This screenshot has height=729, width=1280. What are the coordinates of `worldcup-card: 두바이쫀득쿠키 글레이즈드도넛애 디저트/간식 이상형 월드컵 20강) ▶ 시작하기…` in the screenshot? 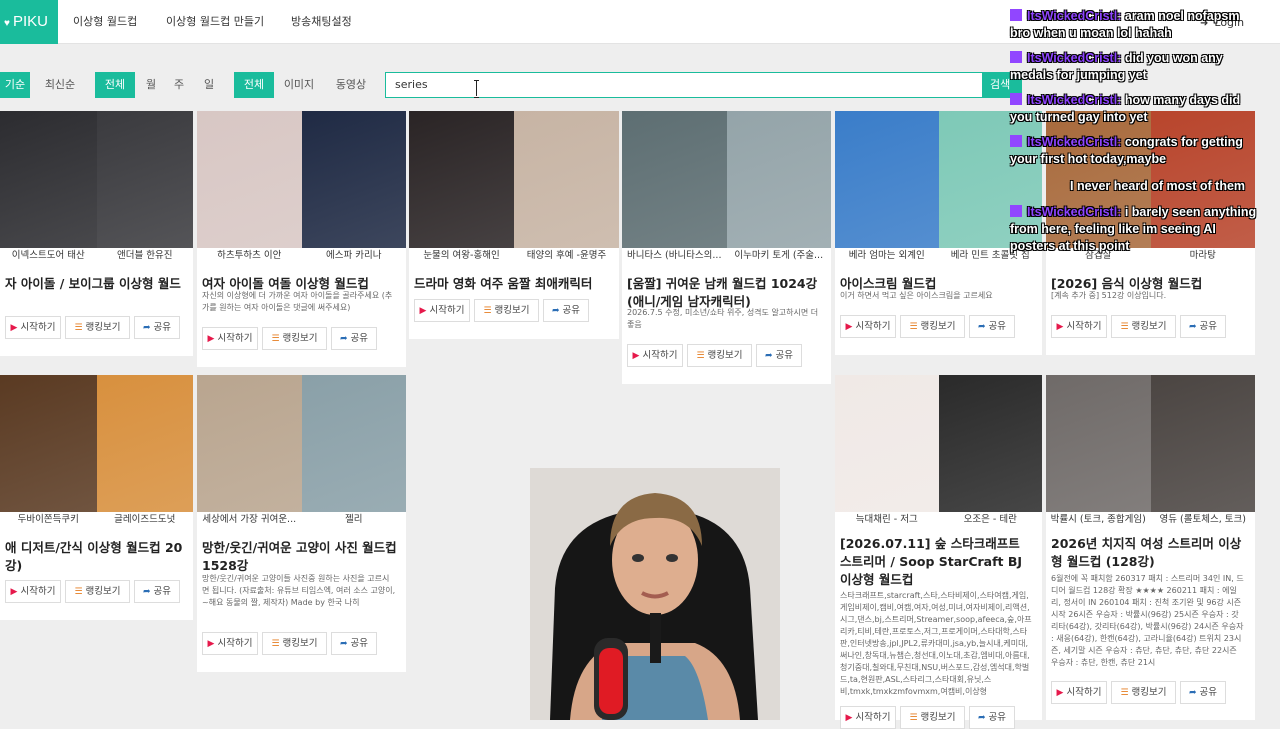 It's located at (96, 497).